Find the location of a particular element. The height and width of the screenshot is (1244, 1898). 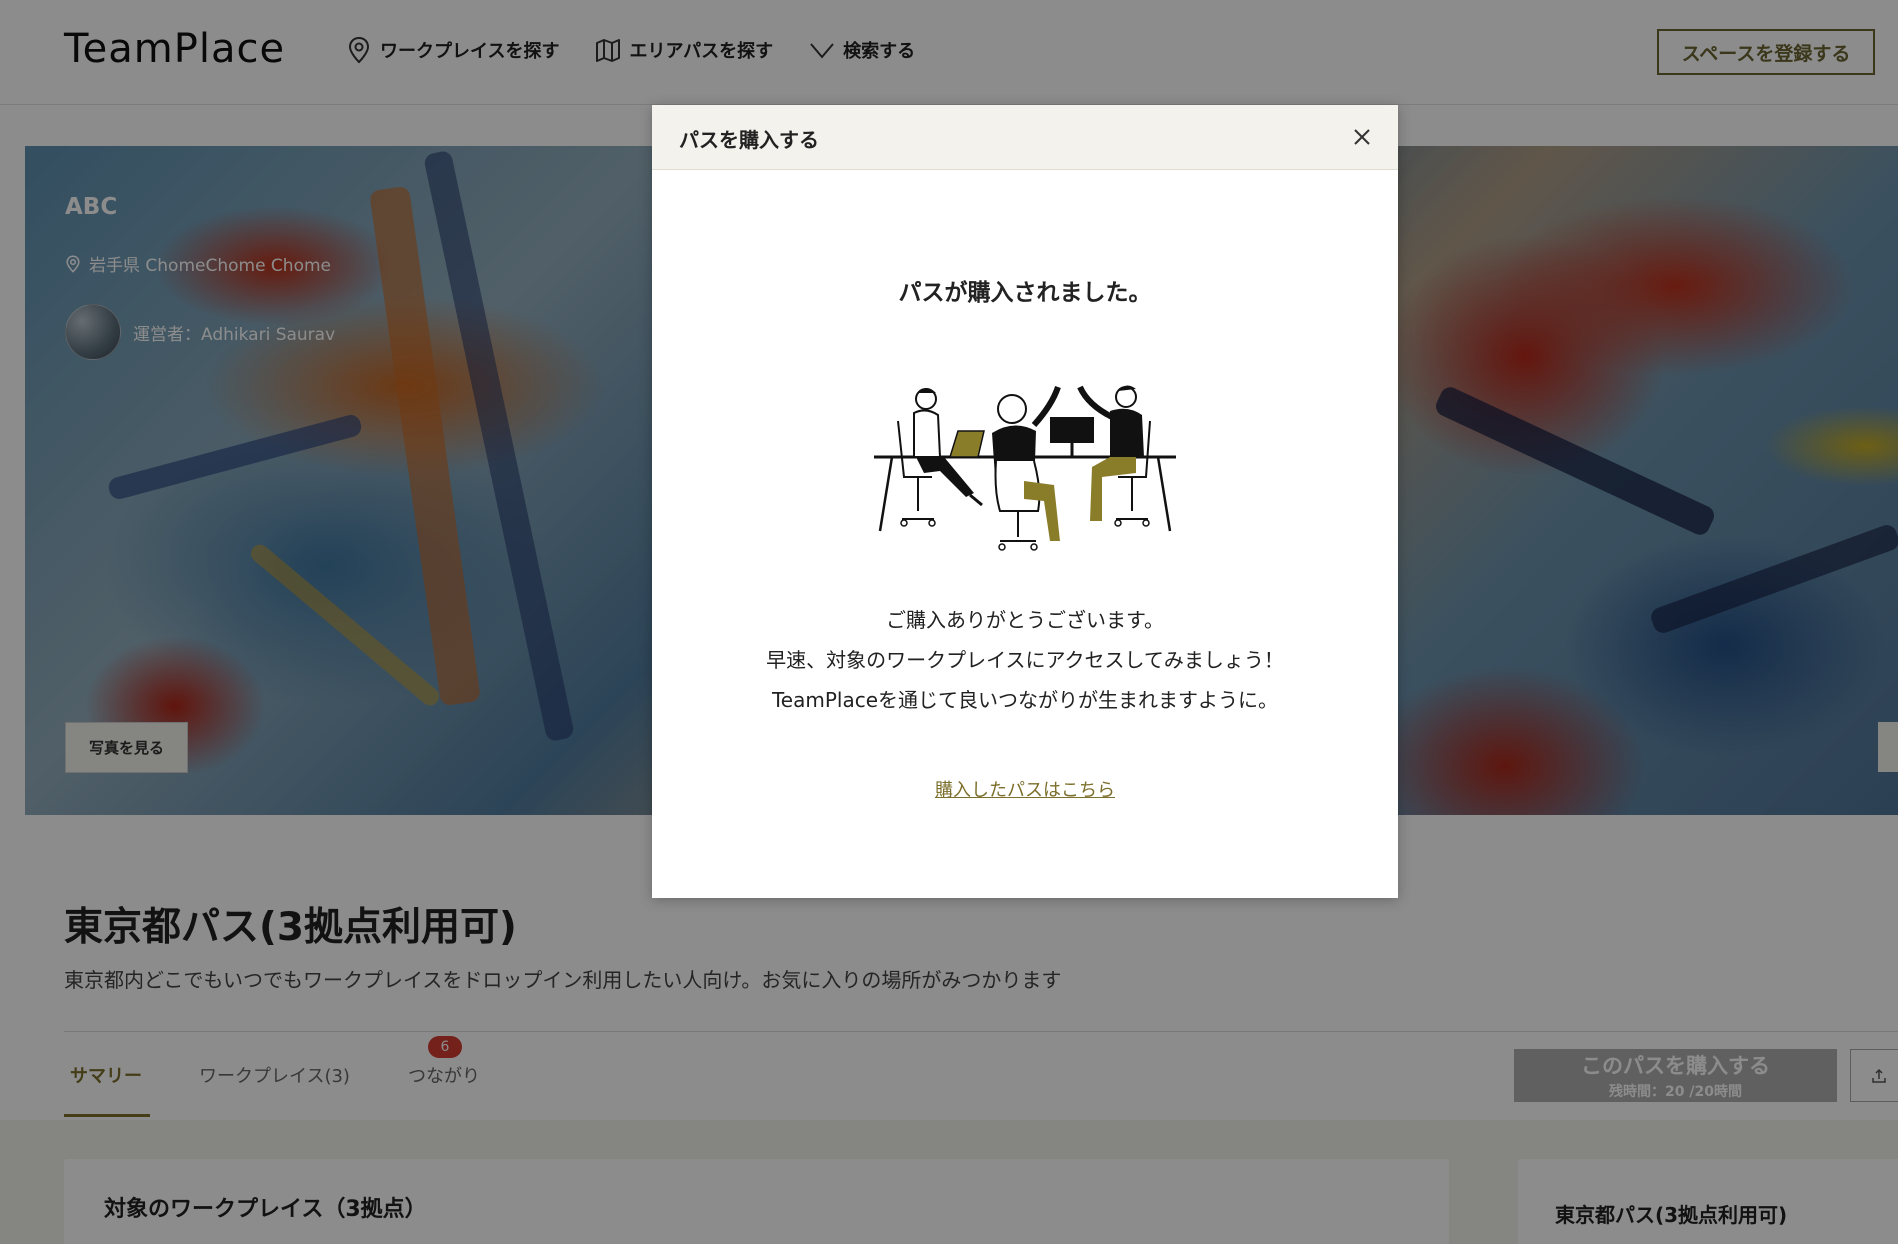

team-high-five-illustration is located at coordinates (1025, 468).